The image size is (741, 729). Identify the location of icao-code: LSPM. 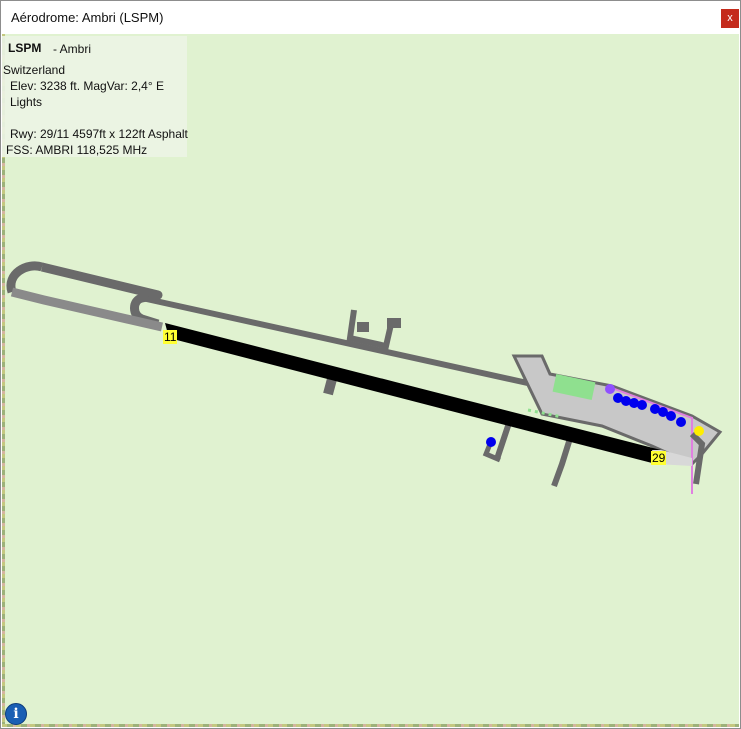
(25, 48).